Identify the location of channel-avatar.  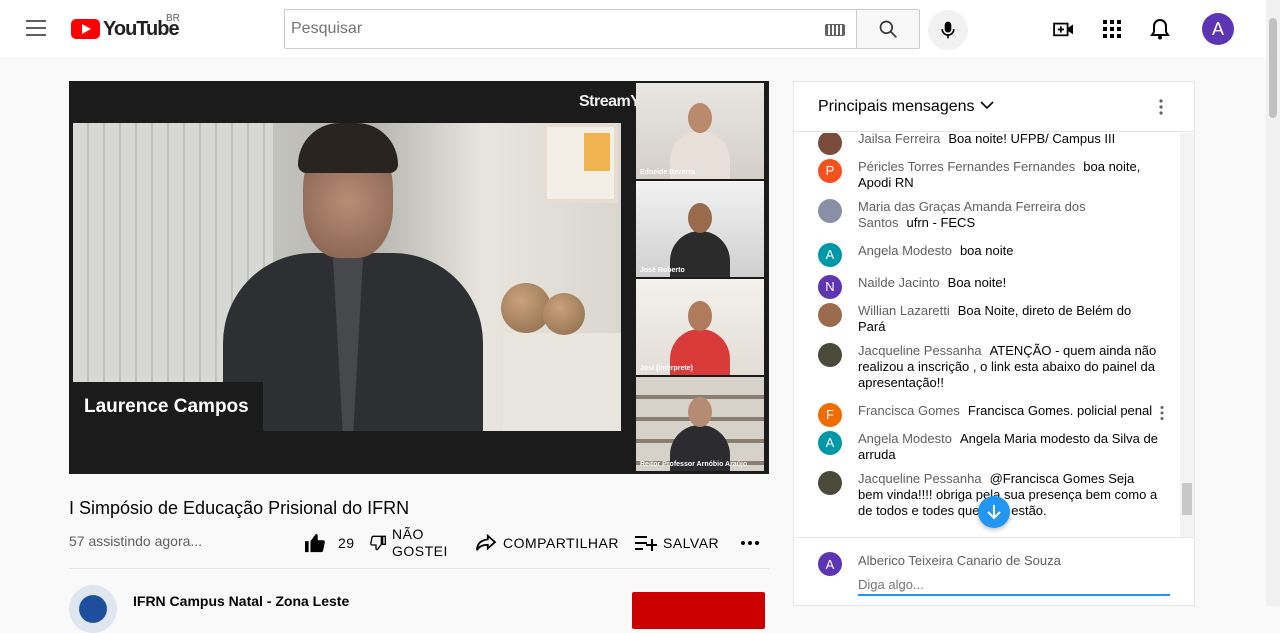
(93, 609).